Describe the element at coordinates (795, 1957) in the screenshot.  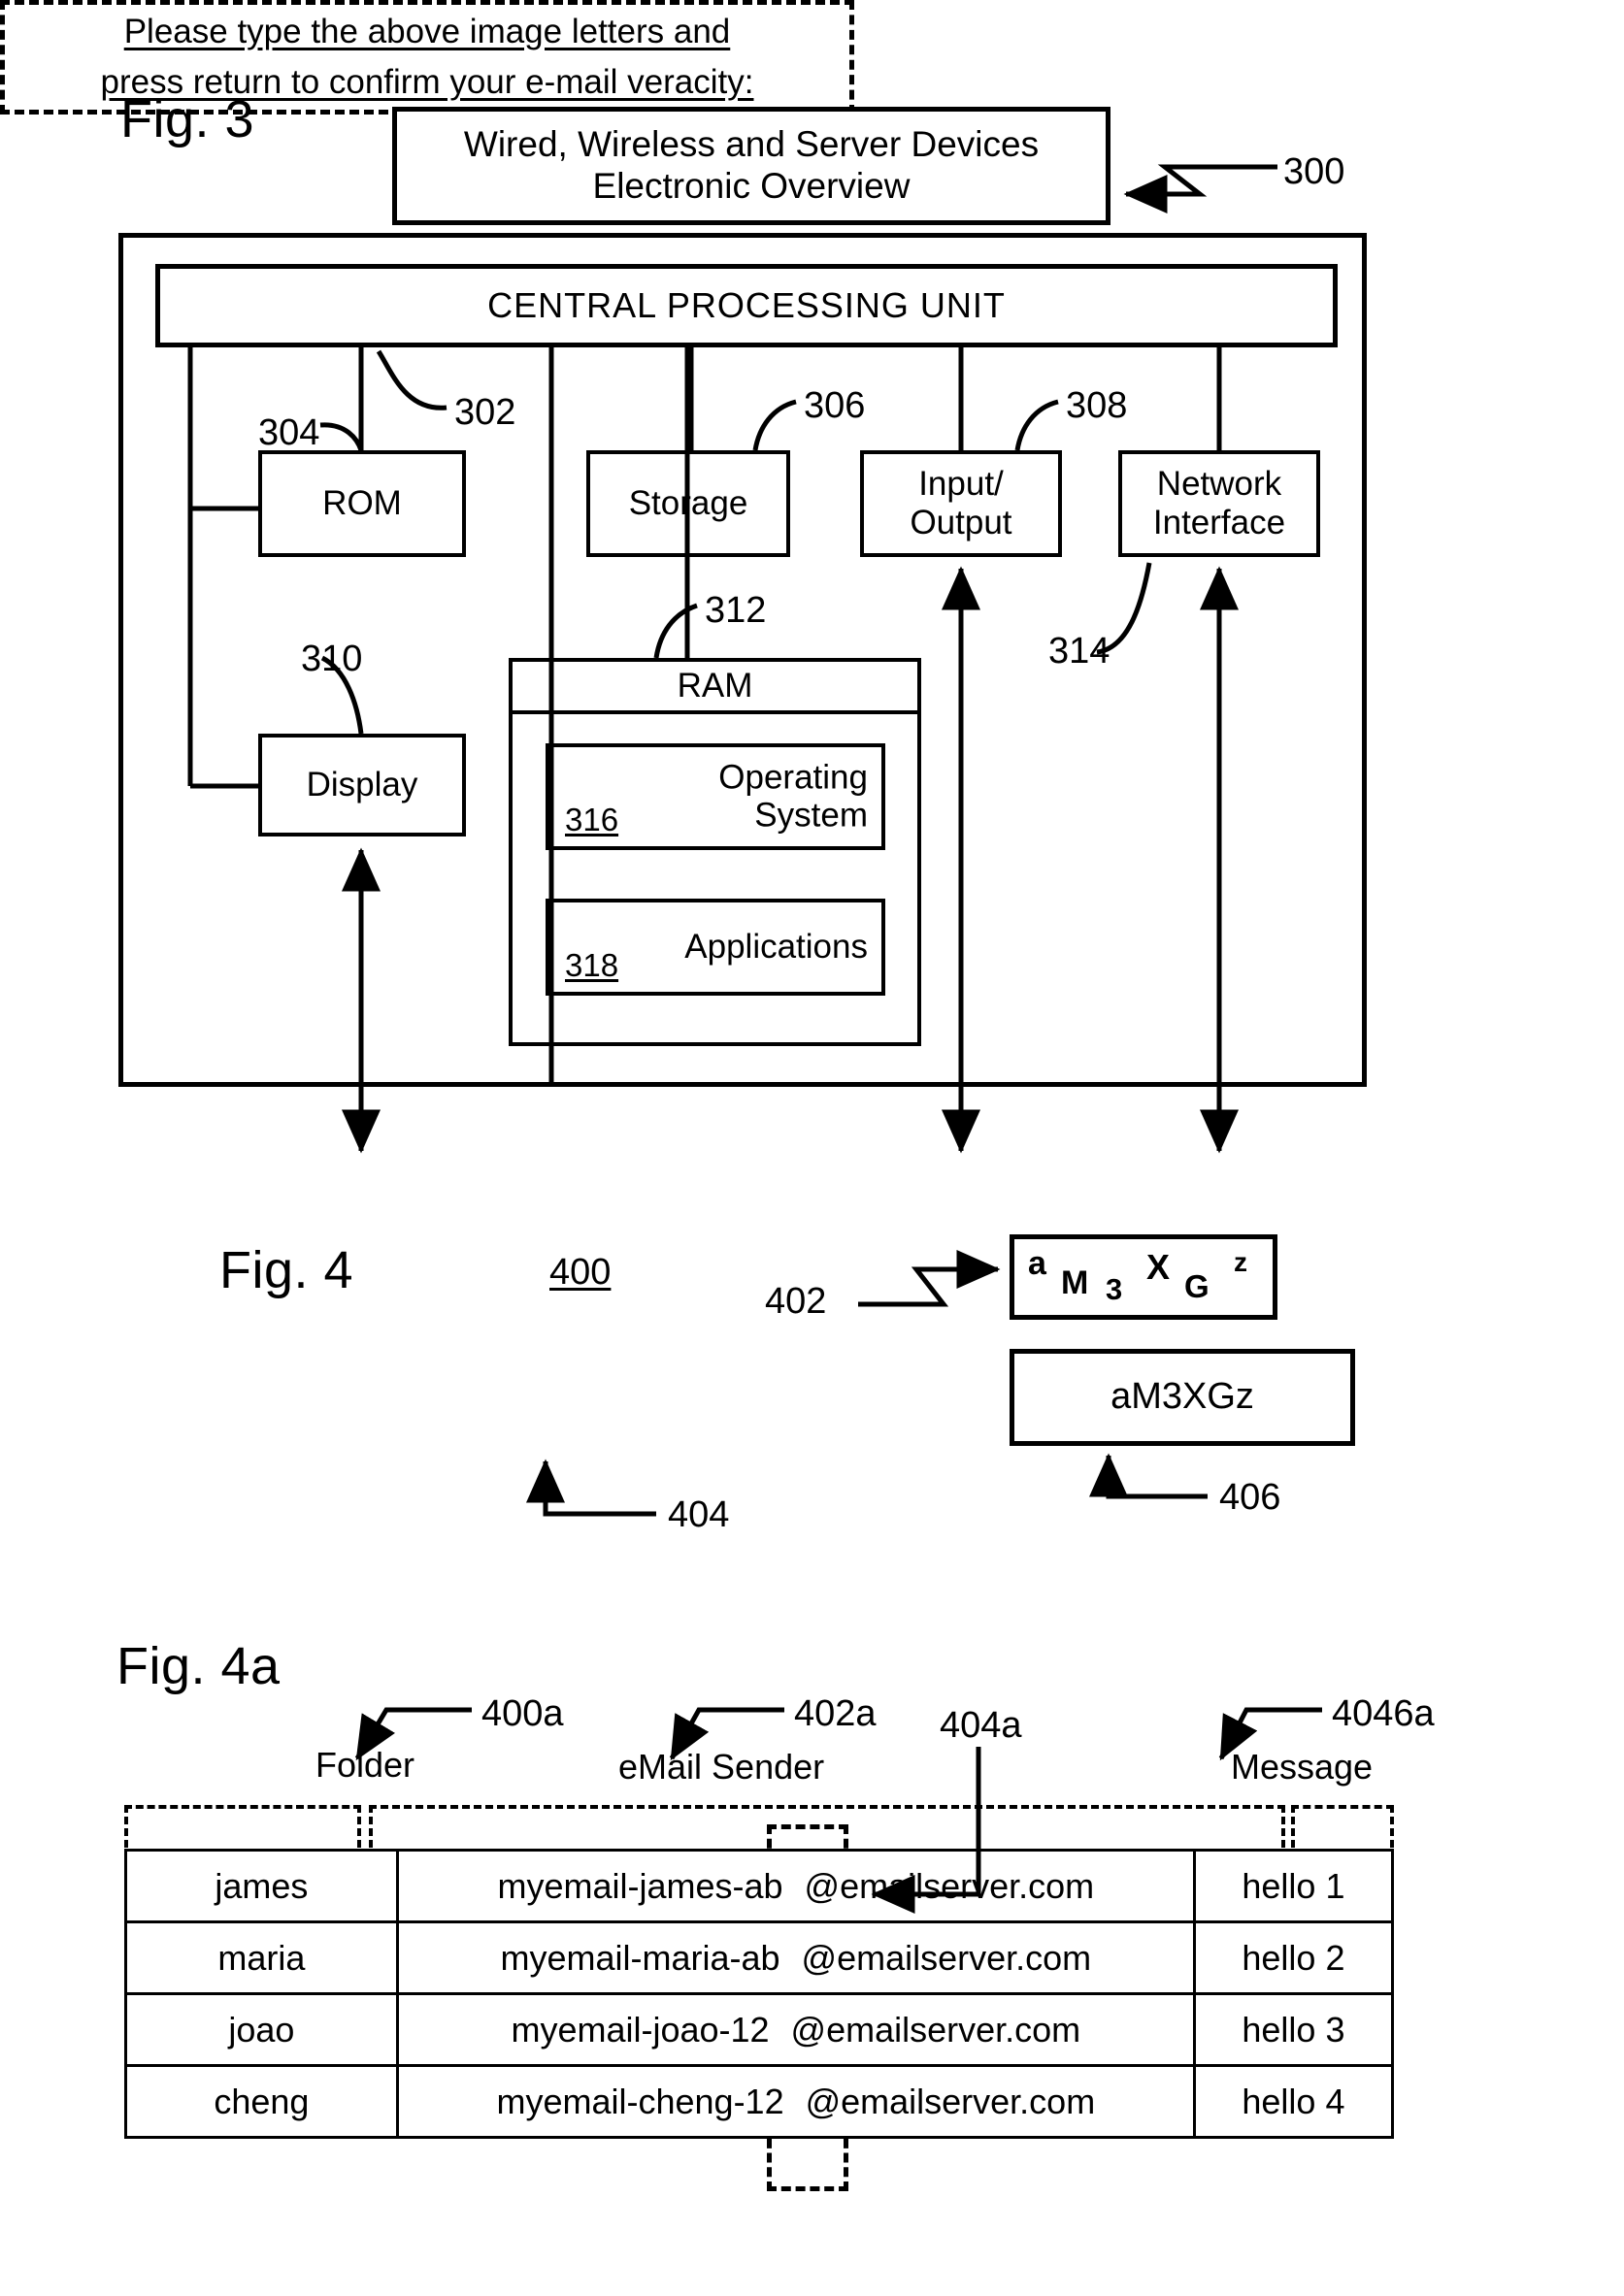
I see `cell-email-sender: myemail-maria -ab @emailserver.com` at that location.